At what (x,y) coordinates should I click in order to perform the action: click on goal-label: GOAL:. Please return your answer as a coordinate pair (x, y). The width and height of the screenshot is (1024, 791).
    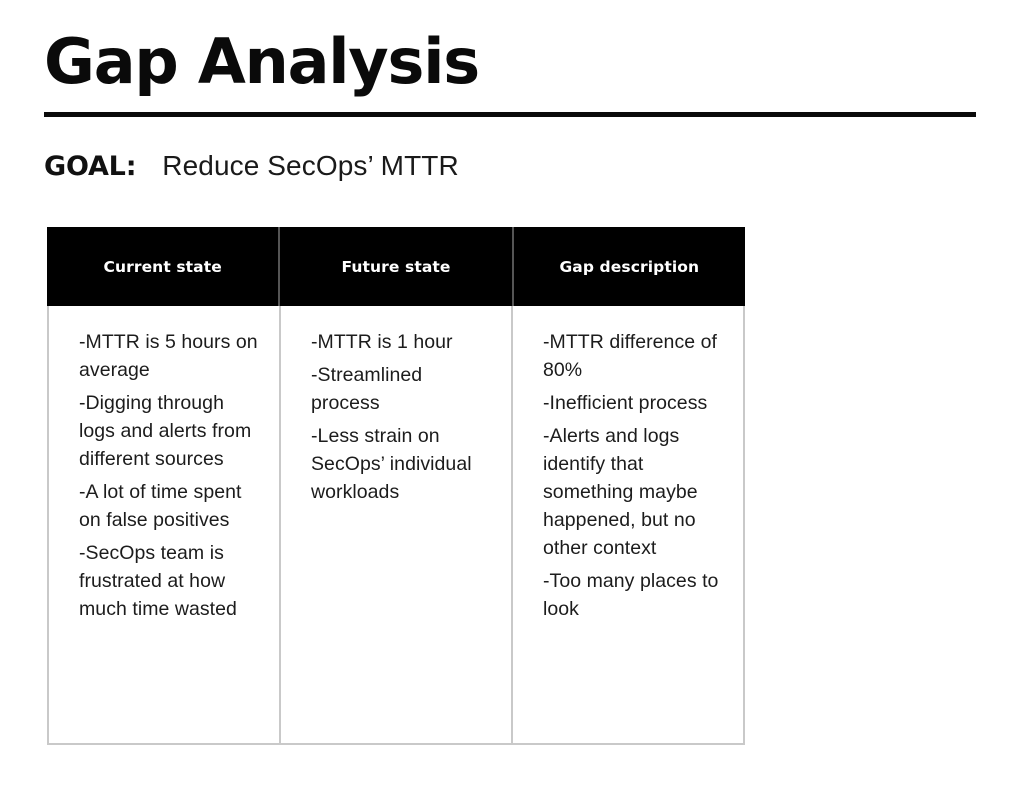
    Looking at the image, I should click on (90, 166).